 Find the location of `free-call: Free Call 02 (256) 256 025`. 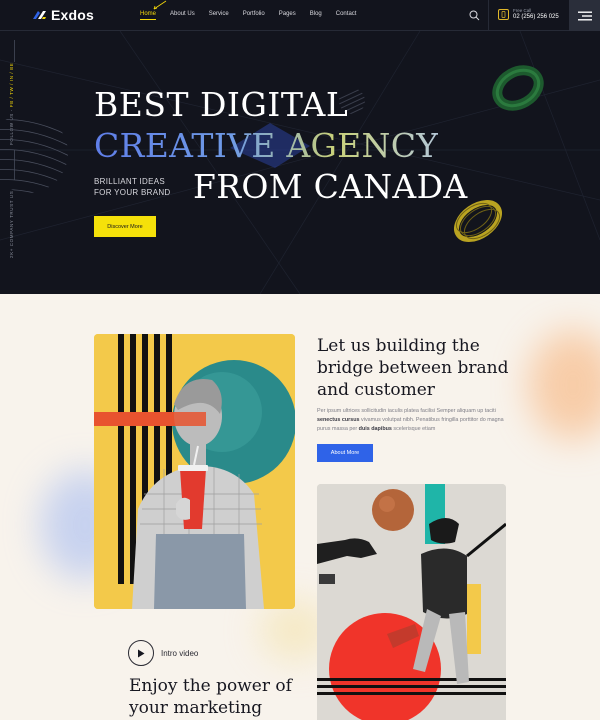

free-call: Free Call 02 (256) 256 025 is located at coordinates (528, 14).